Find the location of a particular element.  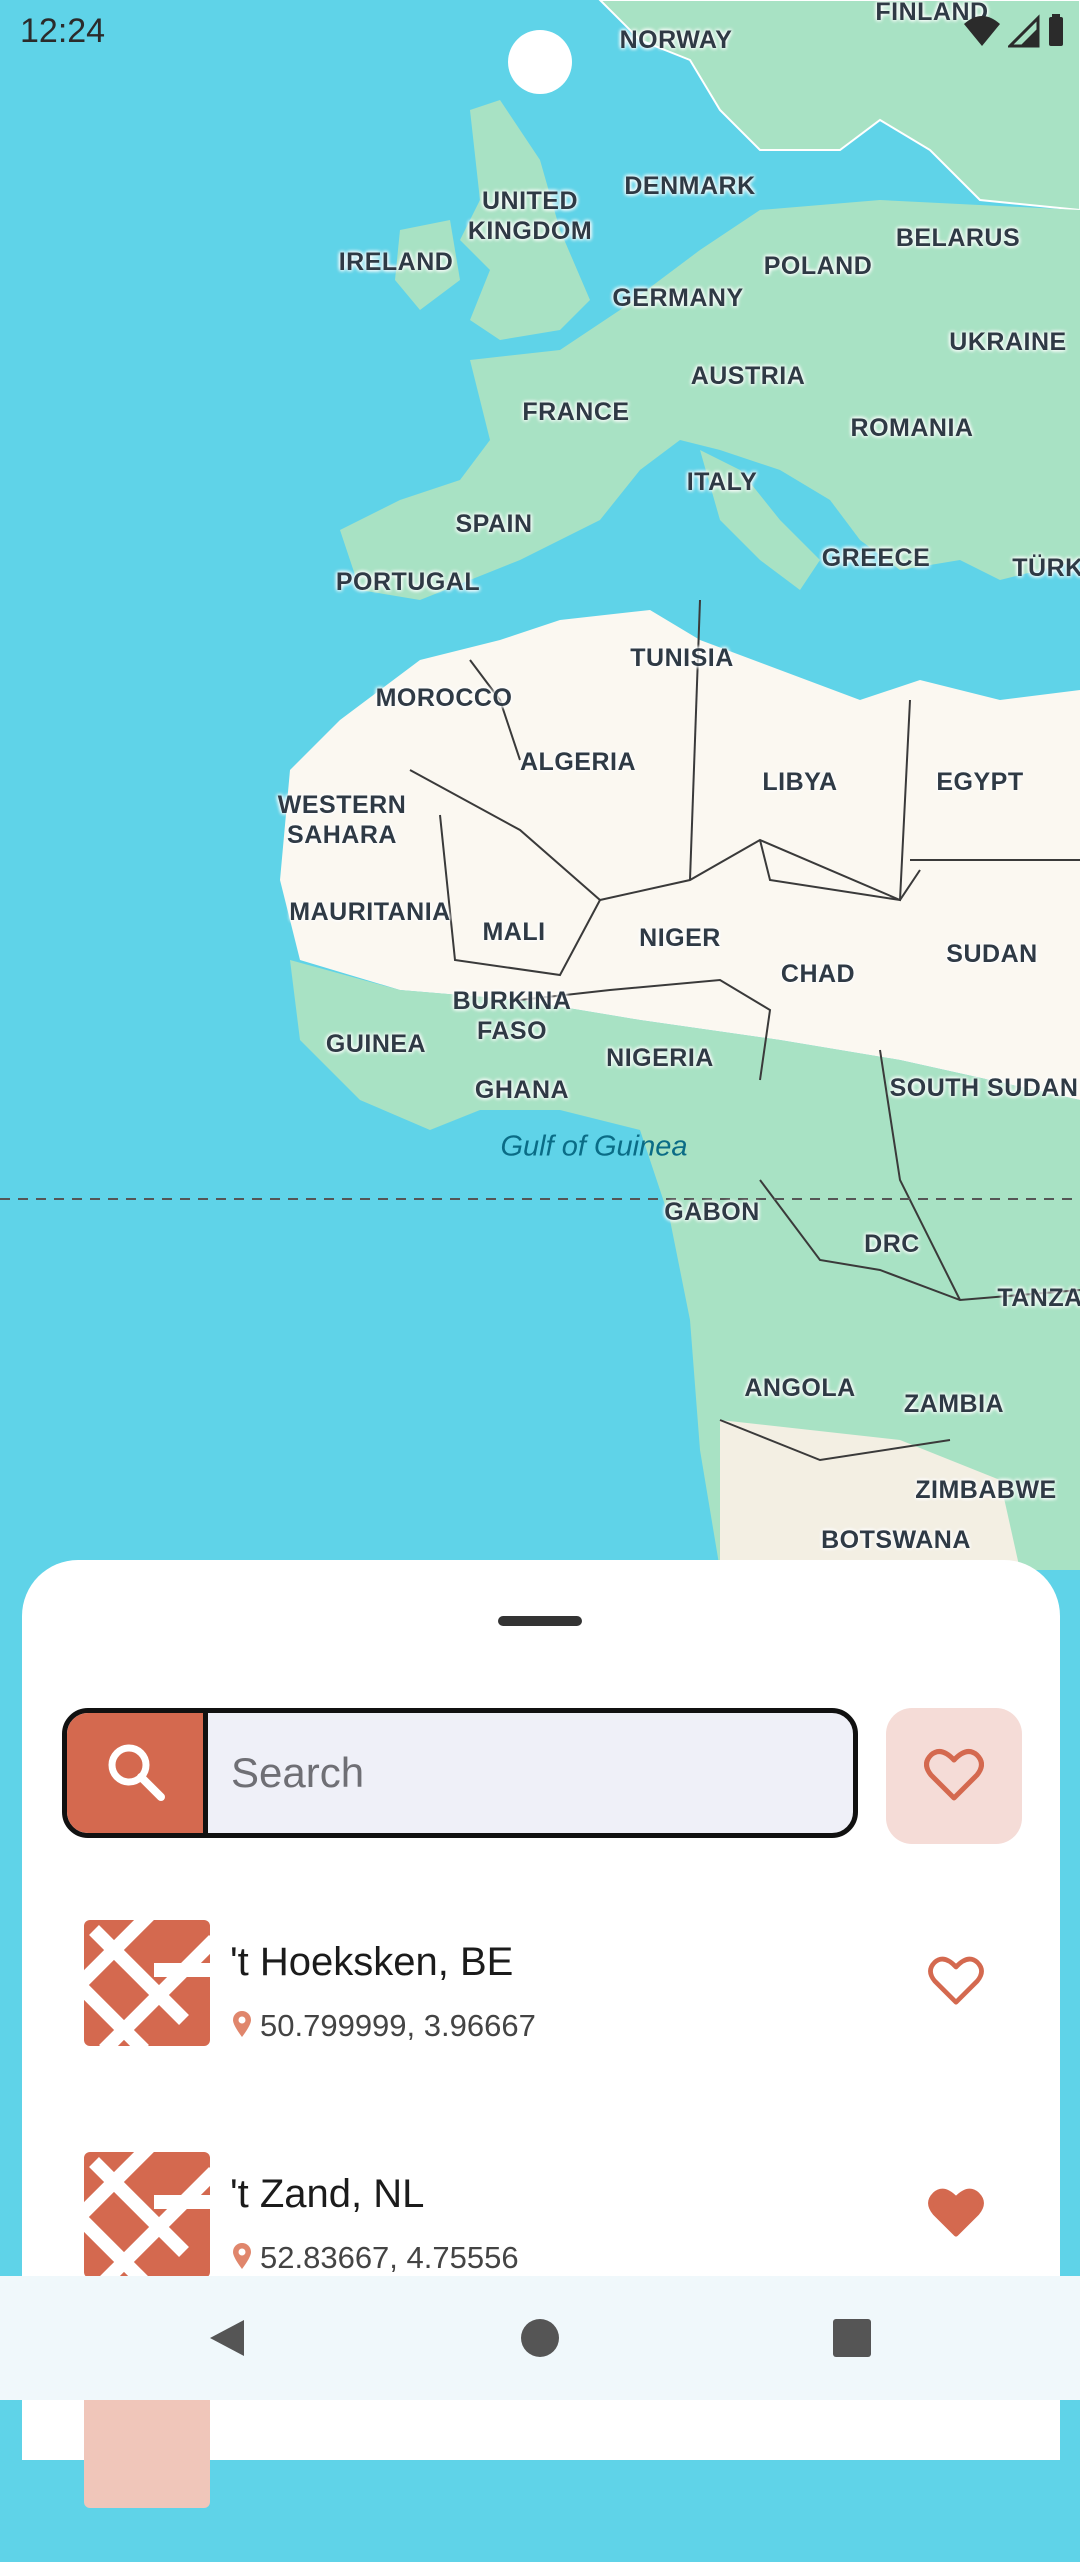

nav-home-button is located at coordinates (540, 2340).